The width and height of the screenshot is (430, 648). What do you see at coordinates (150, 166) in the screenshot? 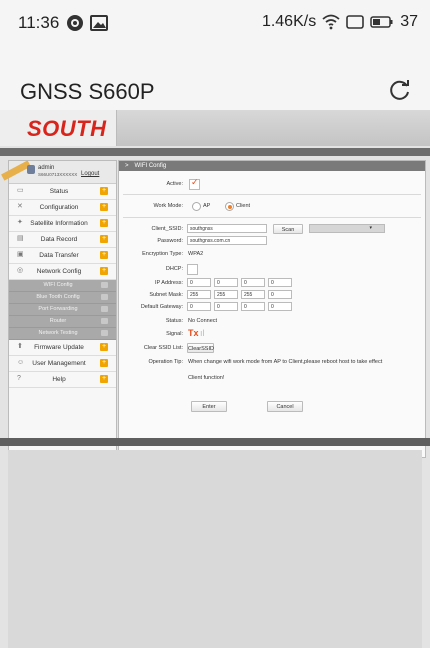
I see `panel-title: WIFI Config` at bounding box center [150, 166].